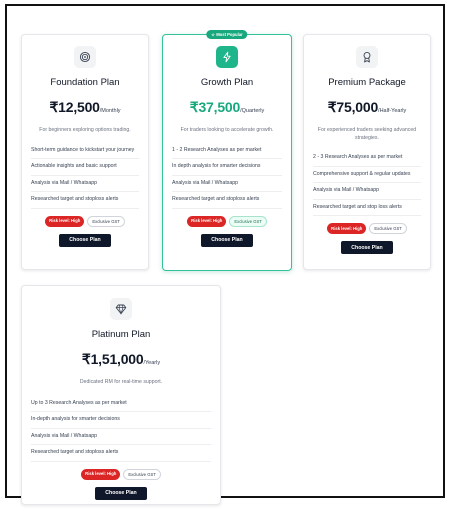  I want to click on plan-price: ₹75,000, so click(353, 107).